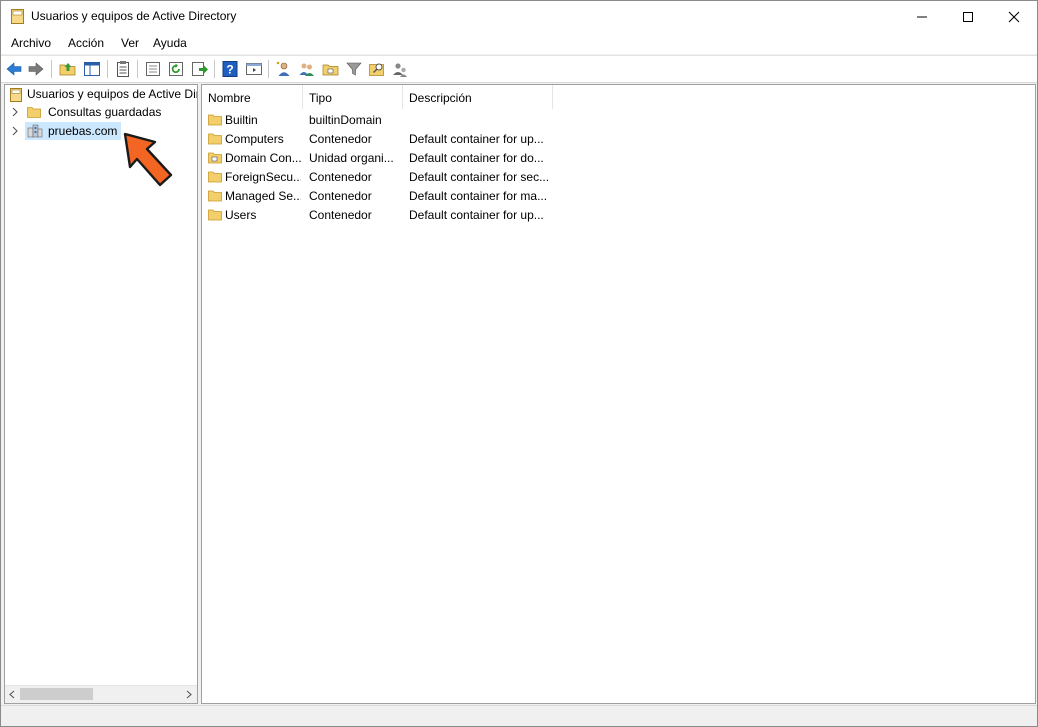 The width and height of the screenshot is (1038, 727). I want to click on scroll-left-icon, so click(12, 694).